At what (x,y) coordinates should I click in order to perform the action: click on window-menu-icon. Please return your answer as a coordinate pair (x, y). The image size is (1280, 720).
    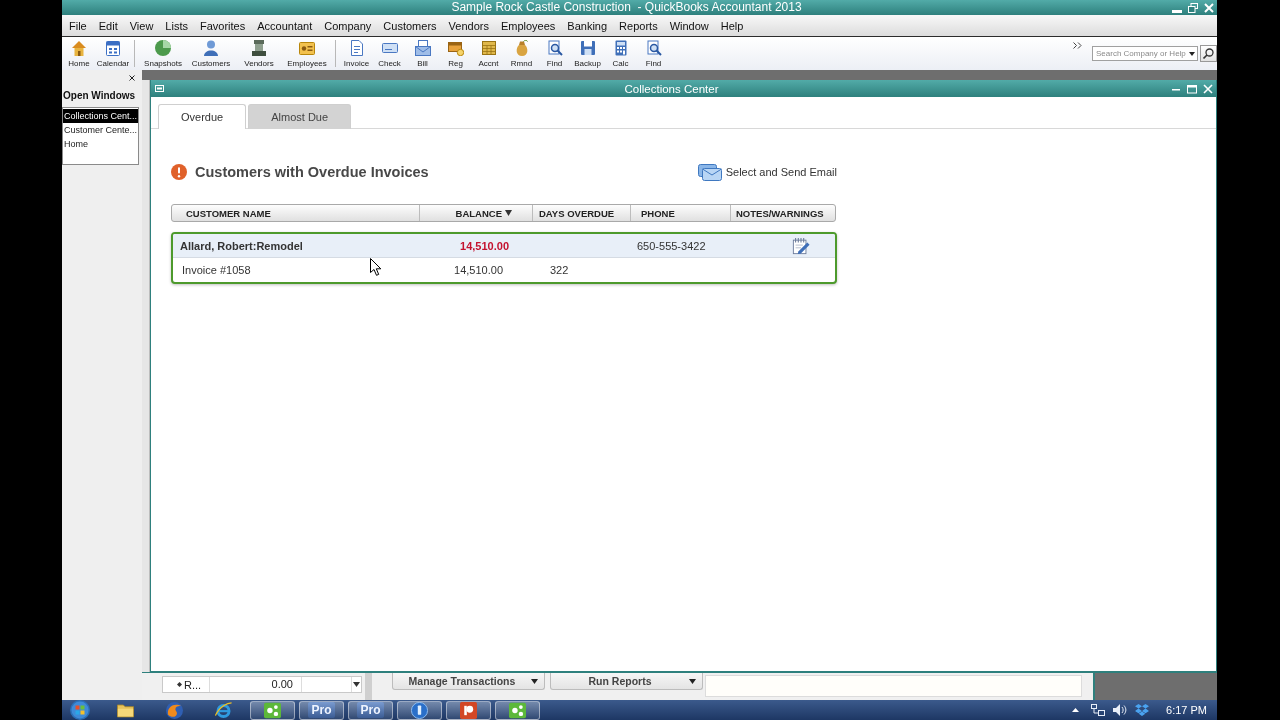
    Looking at the image, I should click on (159, 88).